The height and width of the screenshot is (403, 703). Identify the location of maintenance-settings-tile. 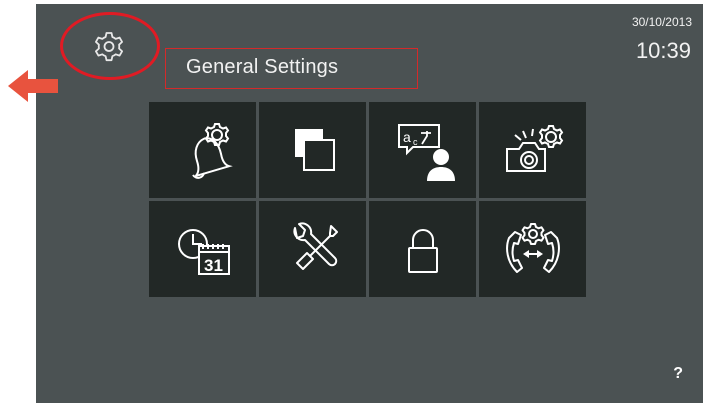
(312, 249).